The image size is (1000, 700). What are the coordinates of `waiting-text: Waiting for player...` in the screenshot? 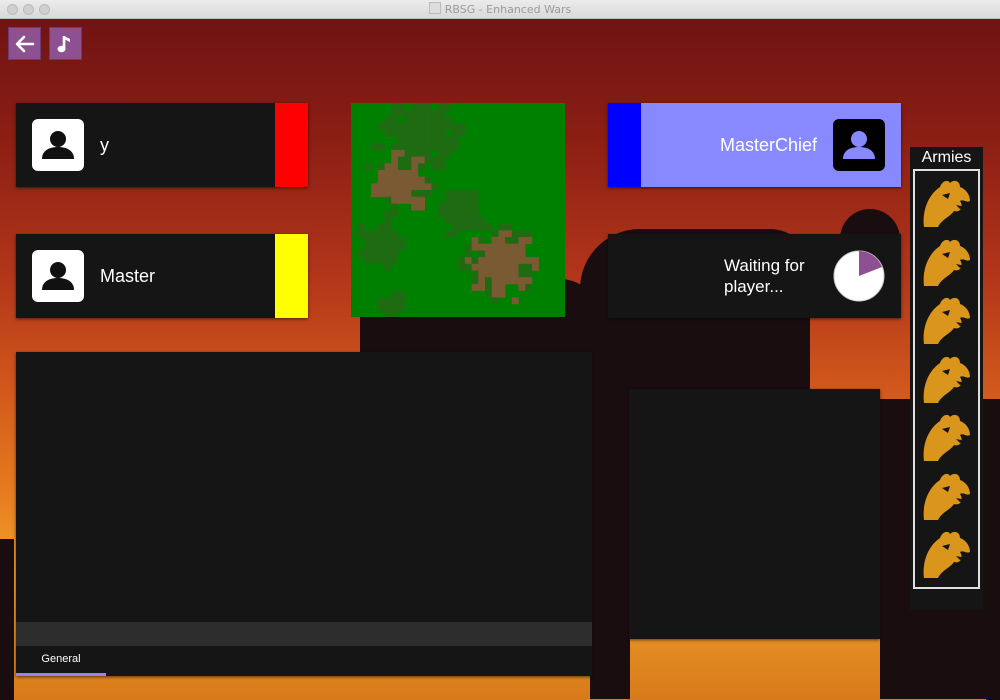 It's located at (764, 276).